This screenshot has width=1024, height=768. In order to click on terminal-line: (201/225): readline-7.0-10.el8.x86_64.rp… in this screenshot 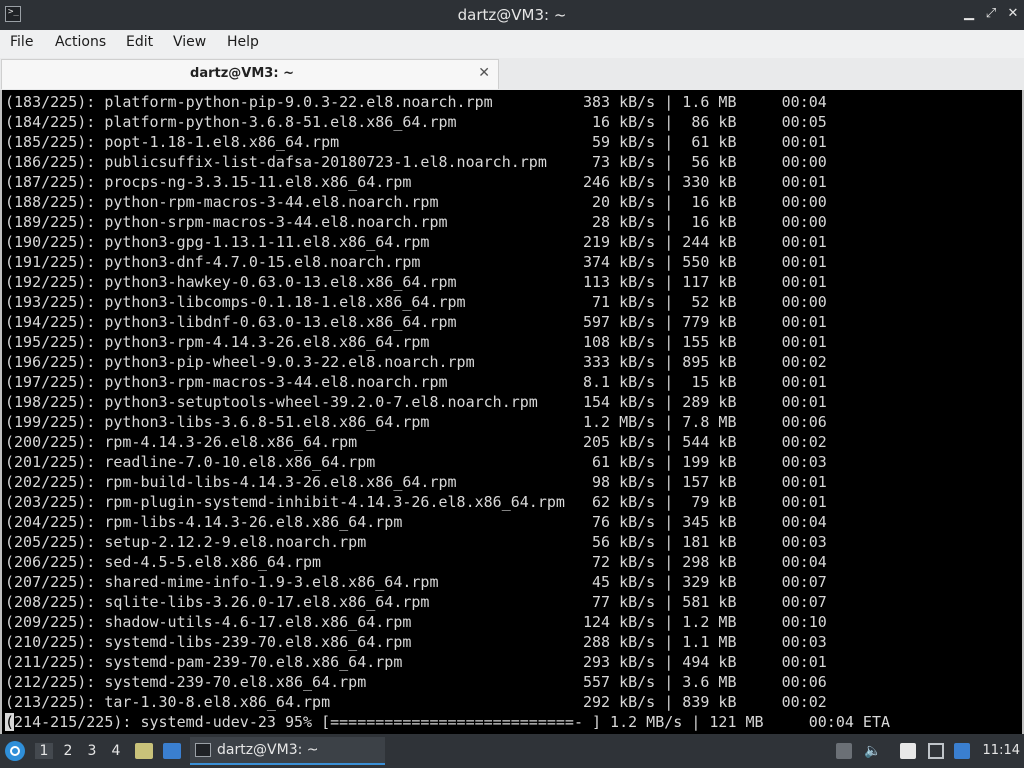, I will do `click(416, 462)`.